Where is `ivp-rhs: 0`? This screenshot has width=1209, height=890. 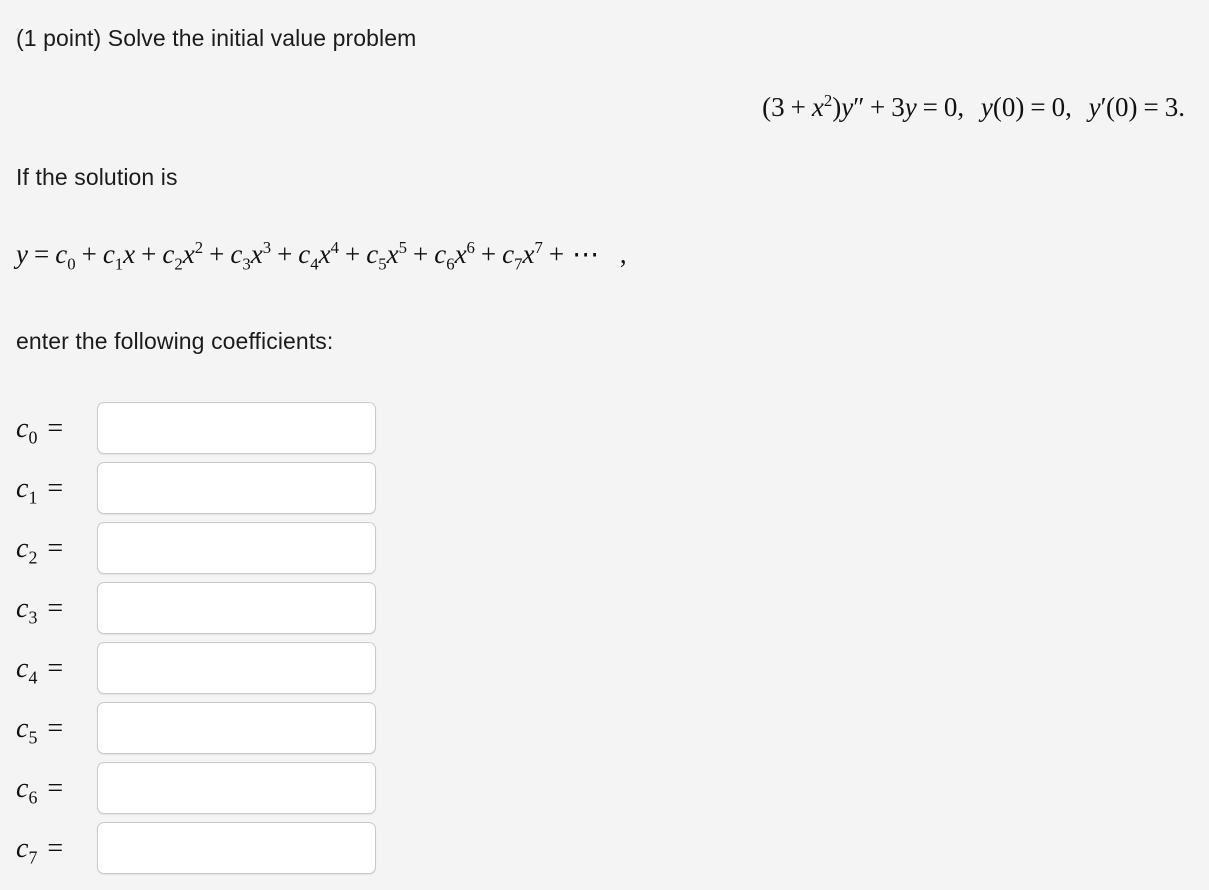 ivp-rhs: 0 is located at coordinates (950, 107).